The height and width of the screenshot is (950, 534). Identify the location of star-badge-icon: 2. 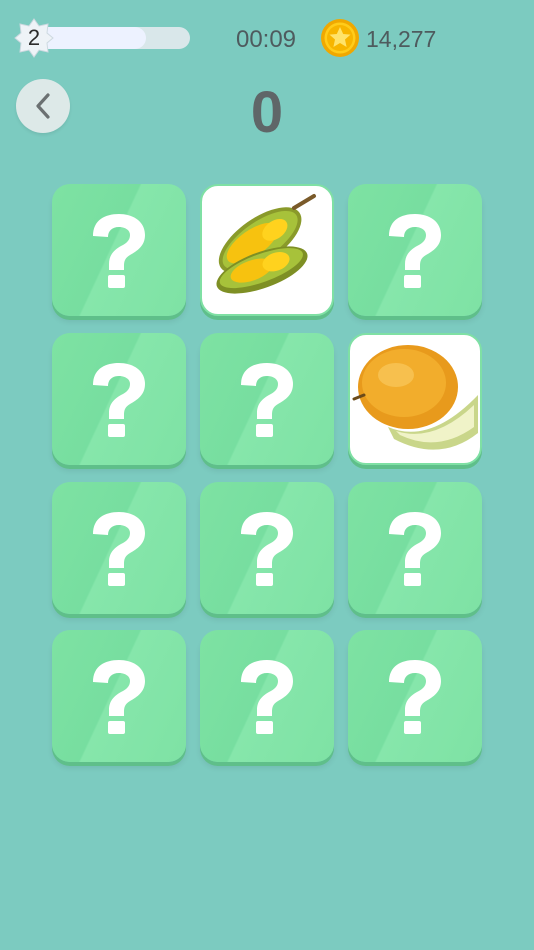
(34, 38).